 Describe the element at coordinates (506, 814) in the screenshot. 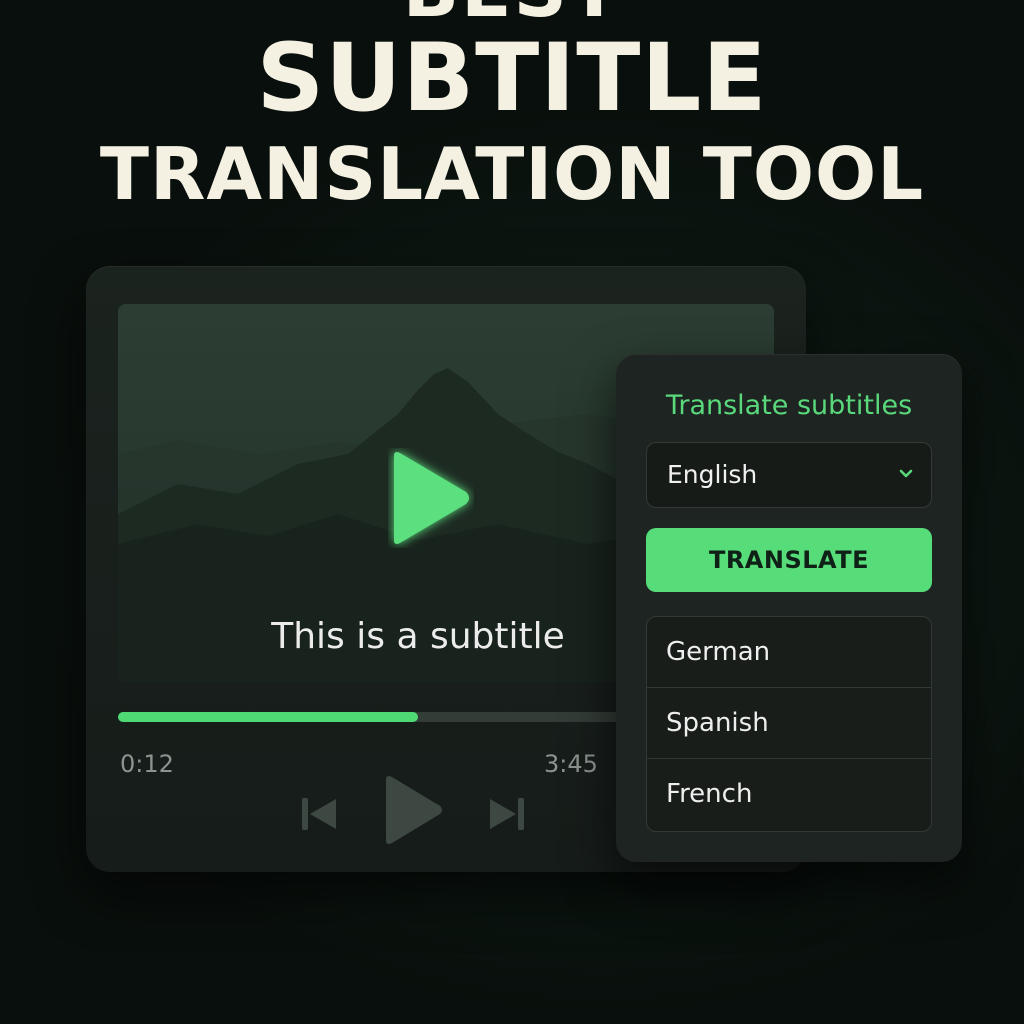

I see `skip-next-icon` at that location.